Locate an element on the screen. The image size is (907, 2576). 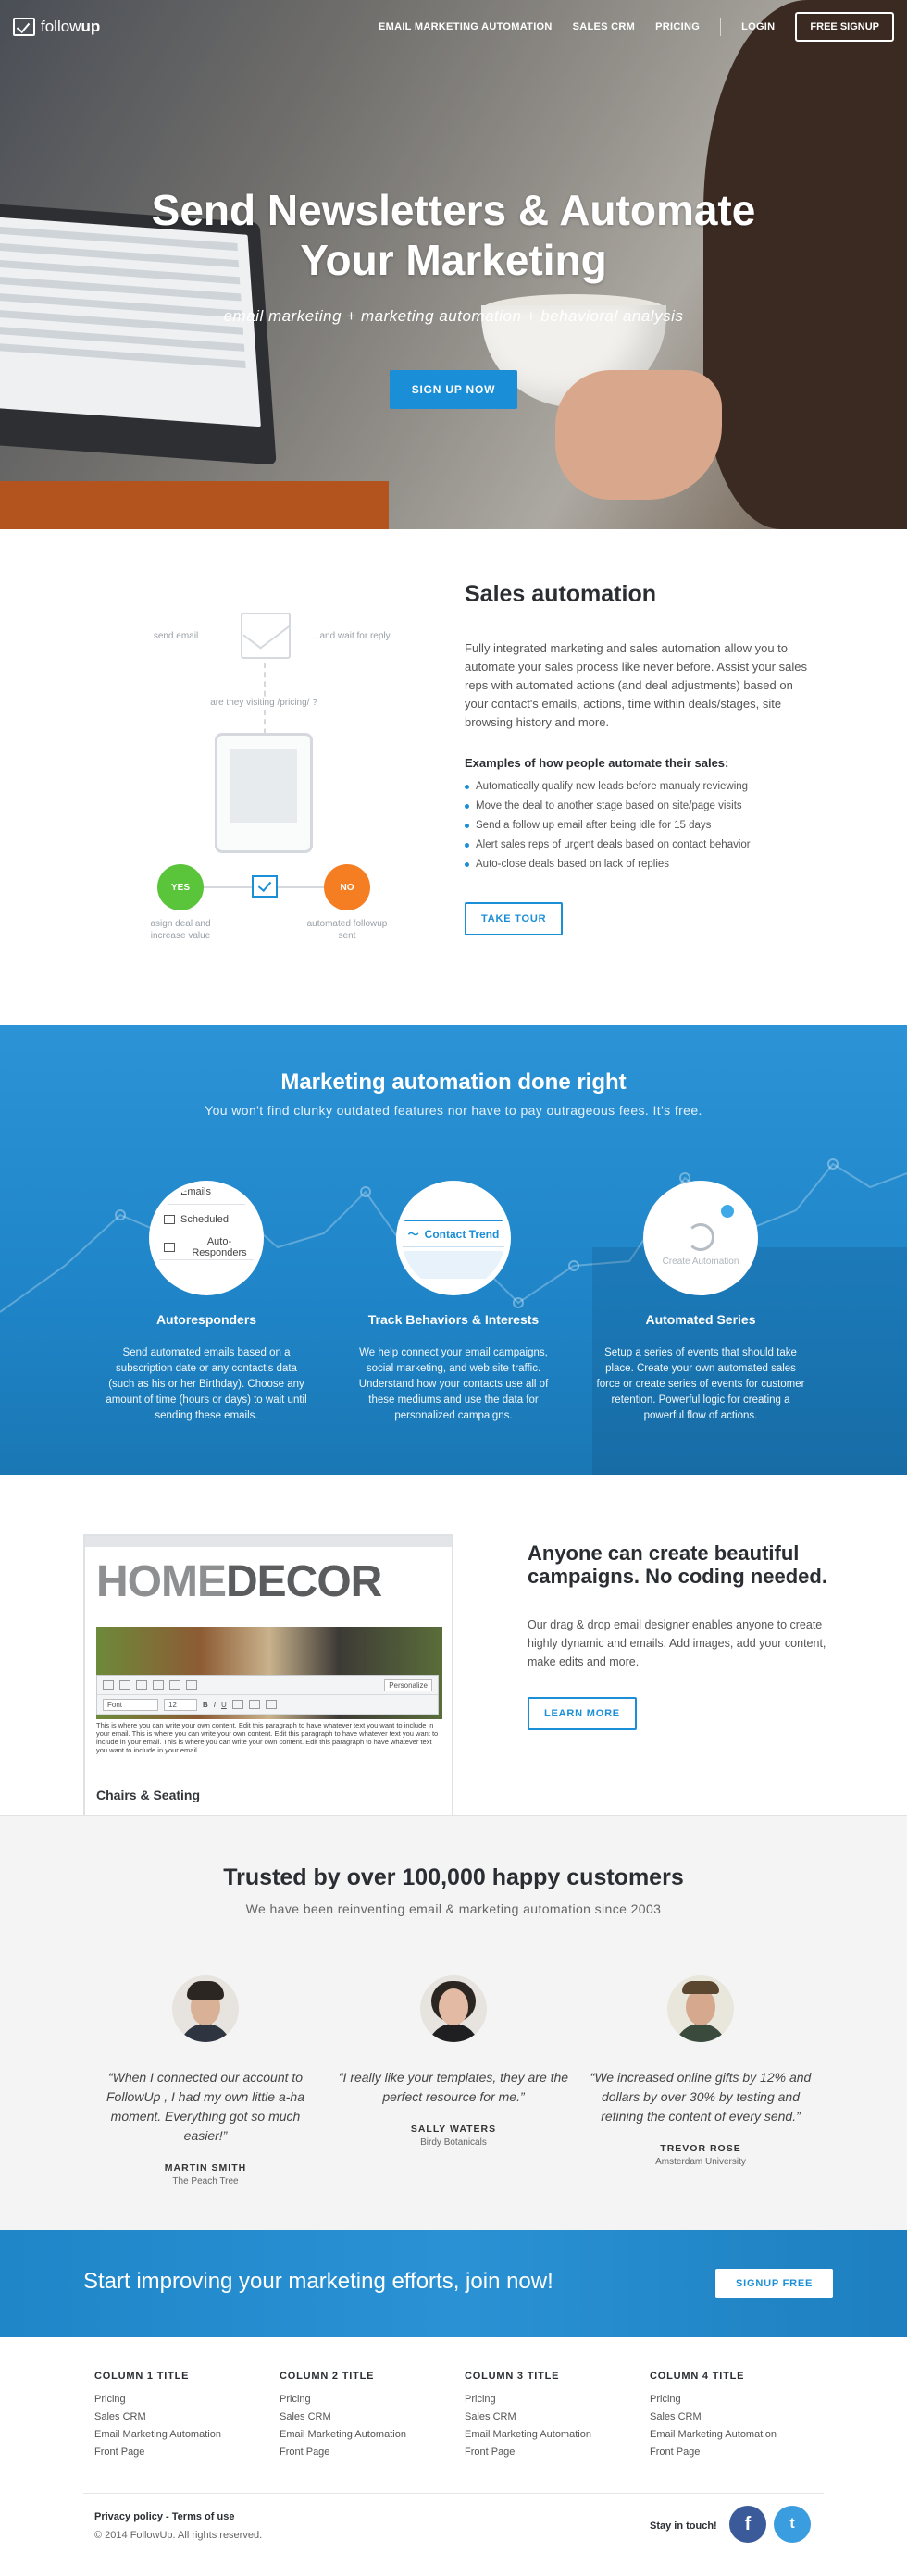
table-icon is located at coordinates (158, 1685).